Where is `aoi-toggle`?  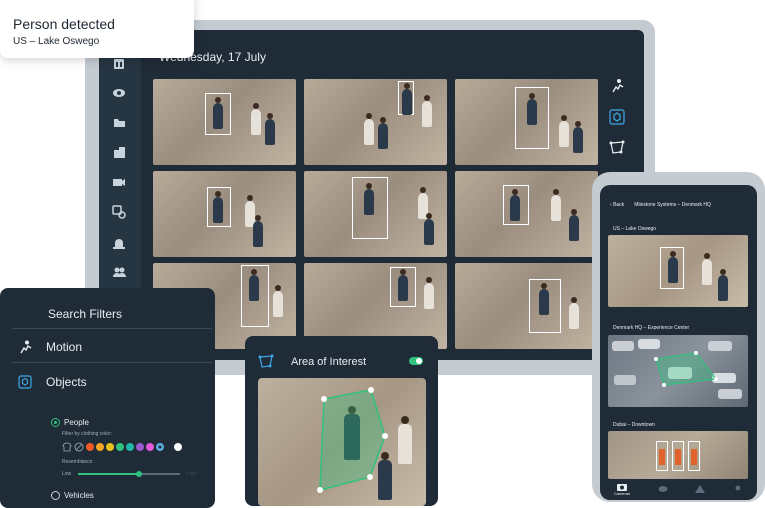 aoi-toggle is located at coordinates (416, 361).